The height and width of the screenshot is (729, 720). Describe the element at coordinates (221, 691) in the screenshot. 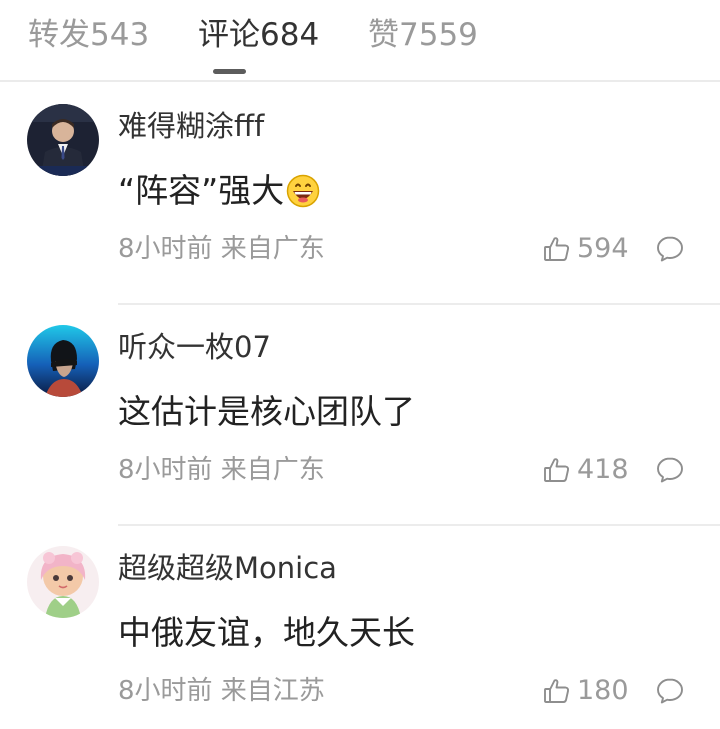

I see `comment-meta: 8小时前 来自江苏` at that location.